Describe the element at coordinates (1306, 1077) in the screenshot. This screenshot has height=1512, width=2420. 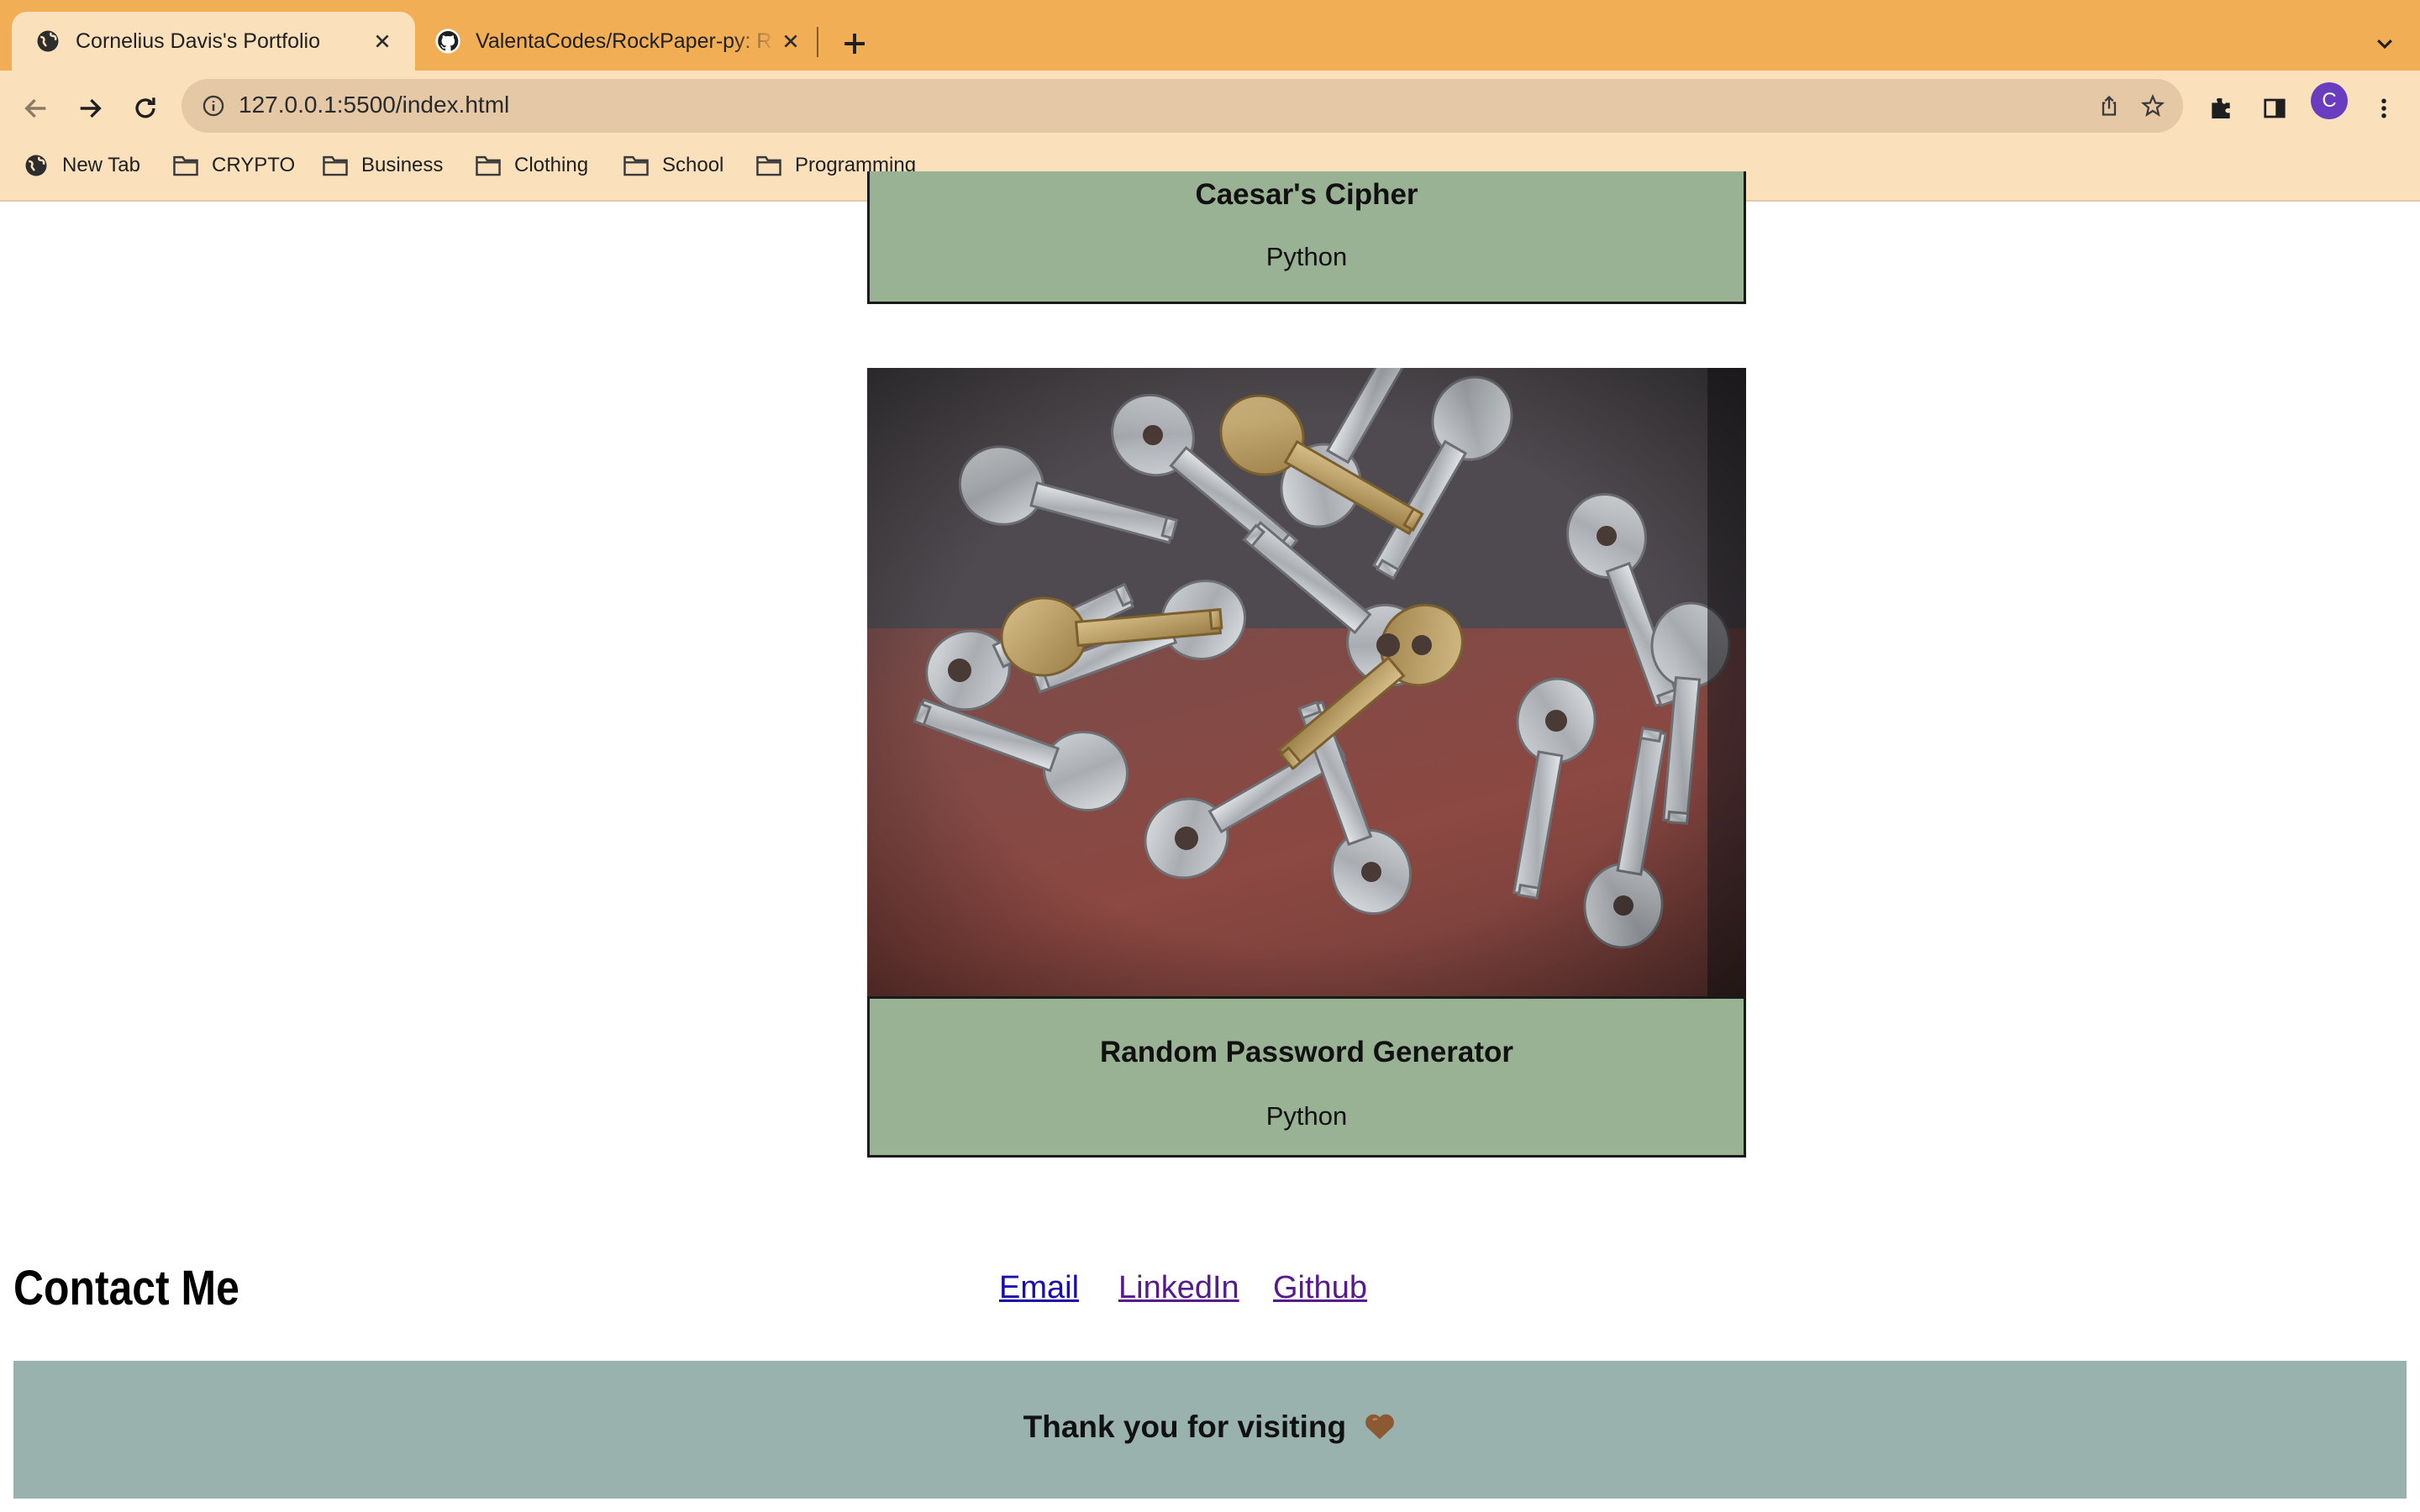
I see `project-card-password-generator: Random Password Generator Python` at that location.